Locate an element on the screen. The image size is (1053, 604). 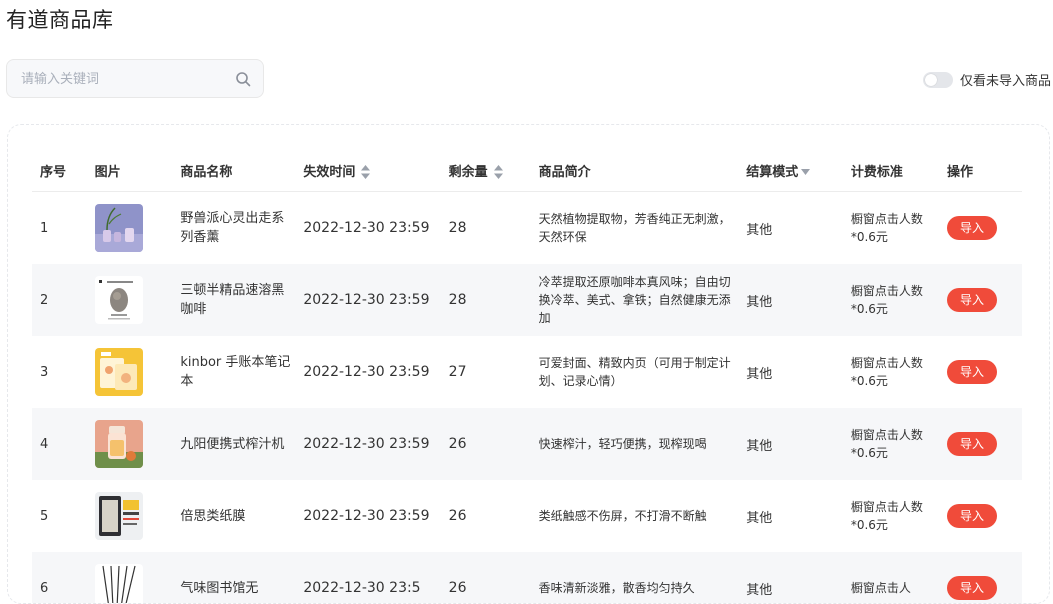
cell-name: 三顿半精品速溶黑咖啡 is located at coordinates (242, 300).